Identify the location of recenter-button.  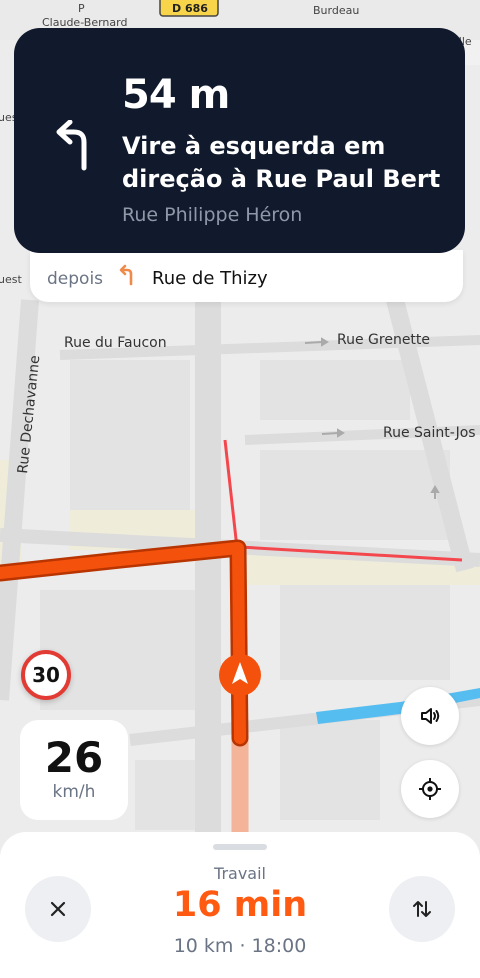
(430, 789).